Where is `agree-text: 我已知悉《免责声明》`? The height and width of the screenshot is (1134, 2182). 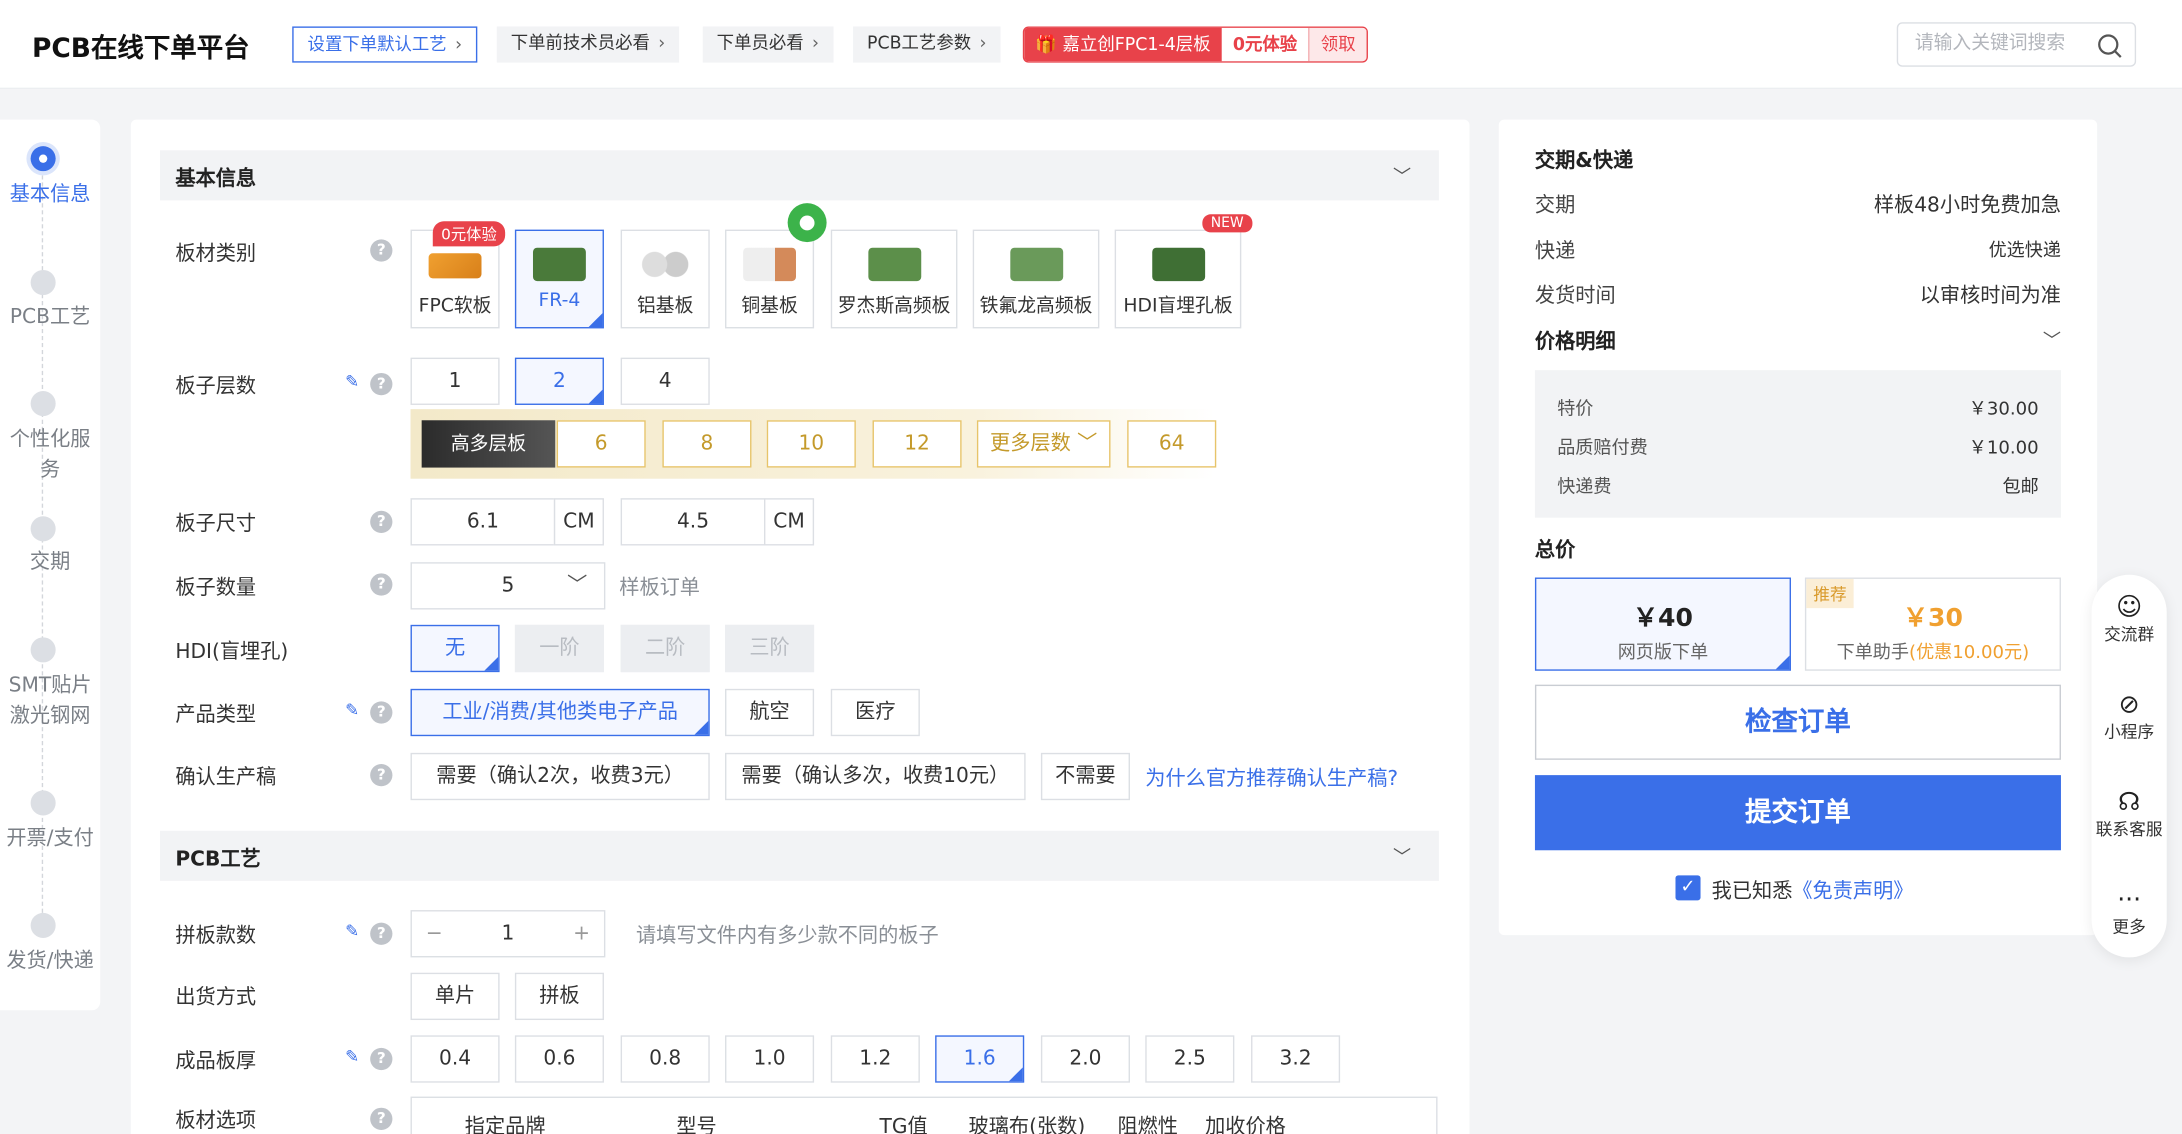 agree-text: 我已知悉《免责声明》 is located at coordinates (1813, 889).